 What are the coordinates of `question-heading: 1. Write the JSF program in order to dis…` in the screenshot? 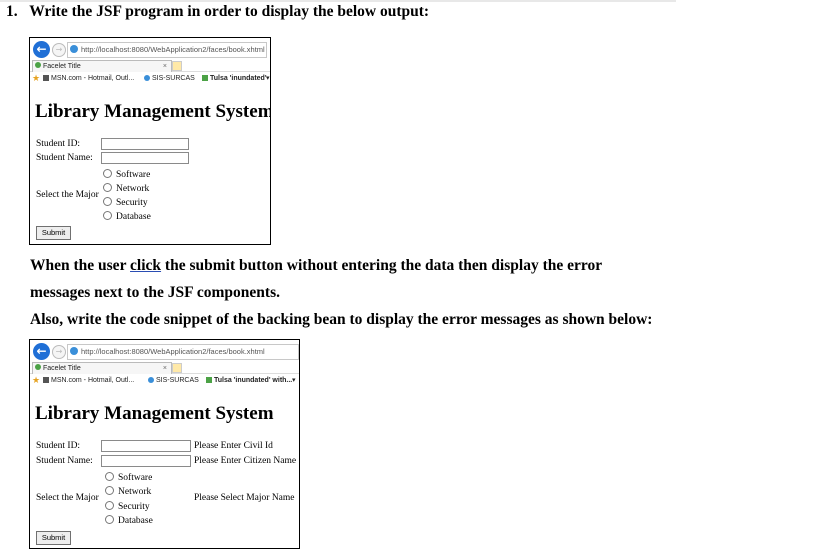 It's located at (218, 11).